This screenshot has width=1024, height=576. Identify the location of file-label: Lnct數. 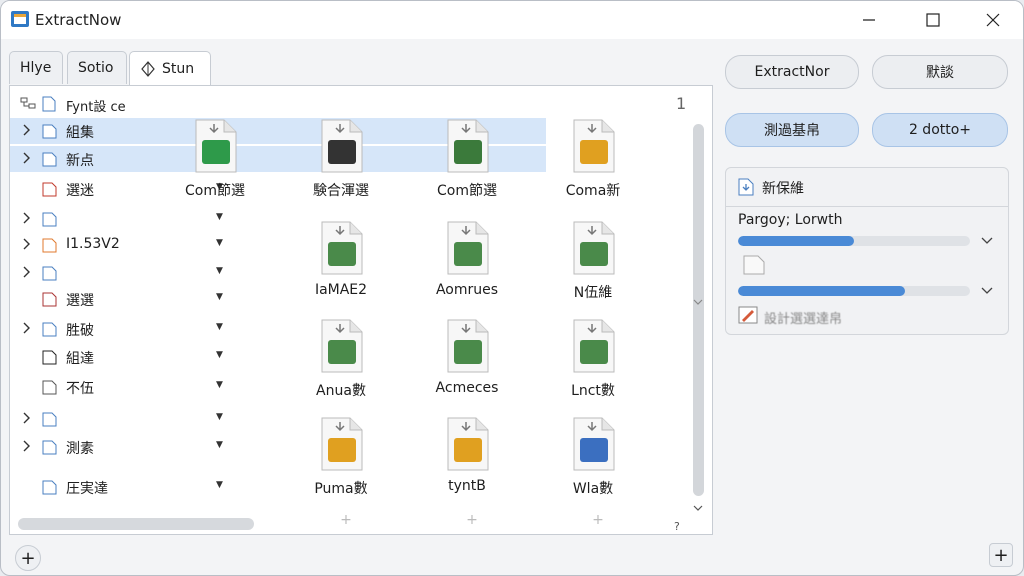
(593, 391).